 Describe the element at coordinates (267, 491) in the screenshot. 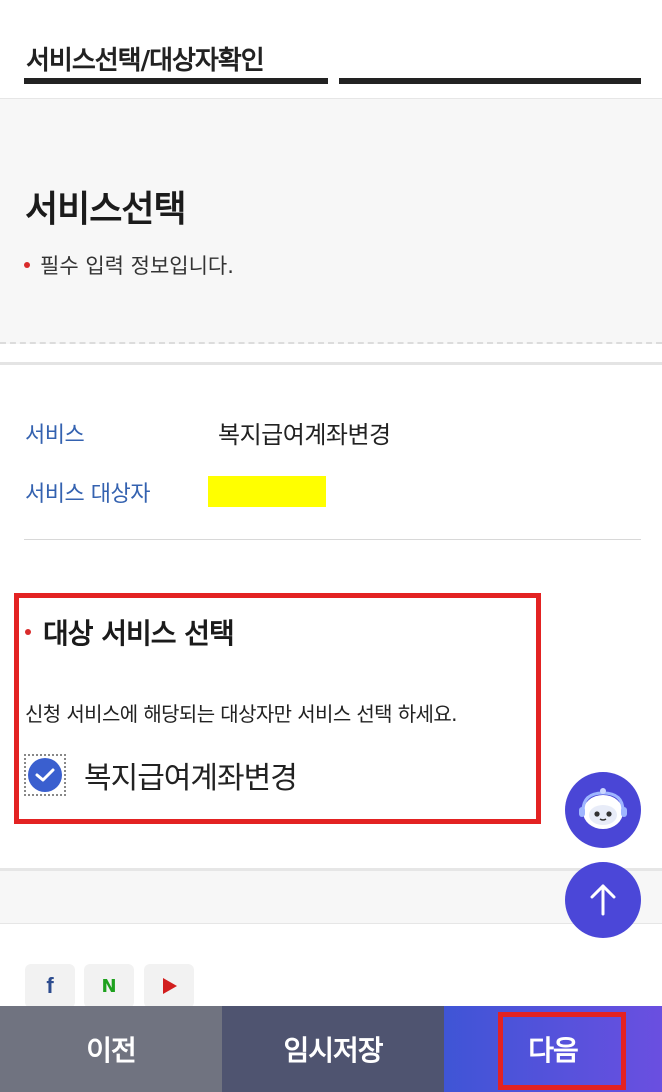

I see `target-value-redacted` at that location.